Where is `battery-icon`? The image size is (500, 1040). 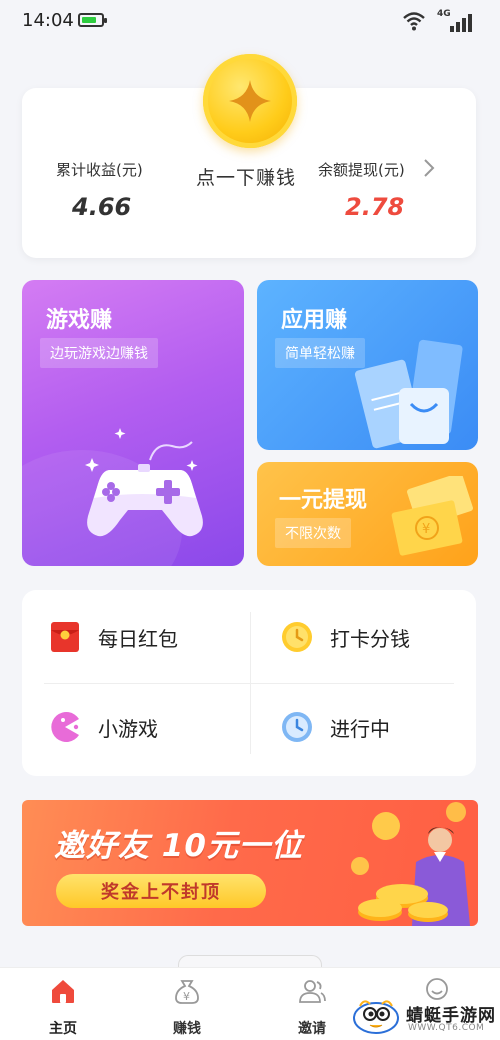 battery-icon is located at coordinates (92, 20).